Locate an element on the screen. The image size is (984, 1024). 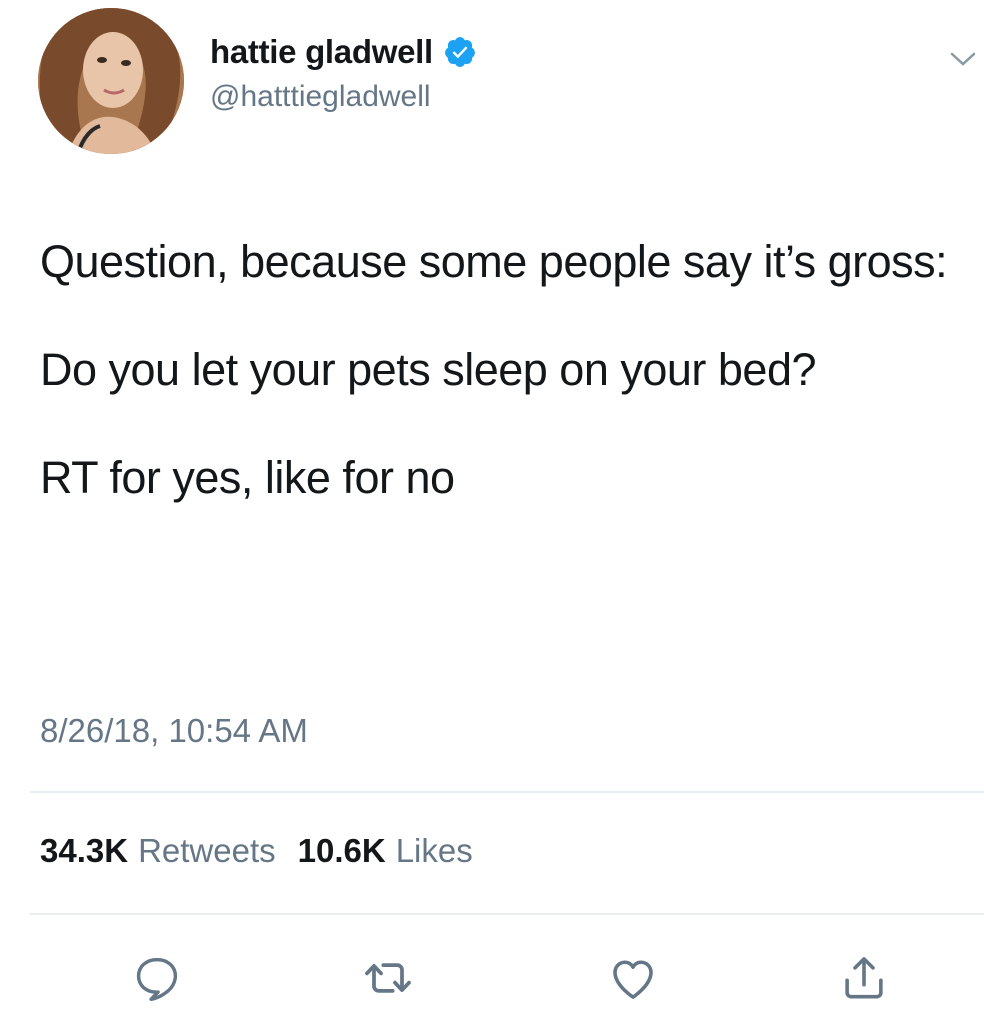
tweet-header: hattie gladwell @hatttiegladwell is located at coordinates (508, 83).